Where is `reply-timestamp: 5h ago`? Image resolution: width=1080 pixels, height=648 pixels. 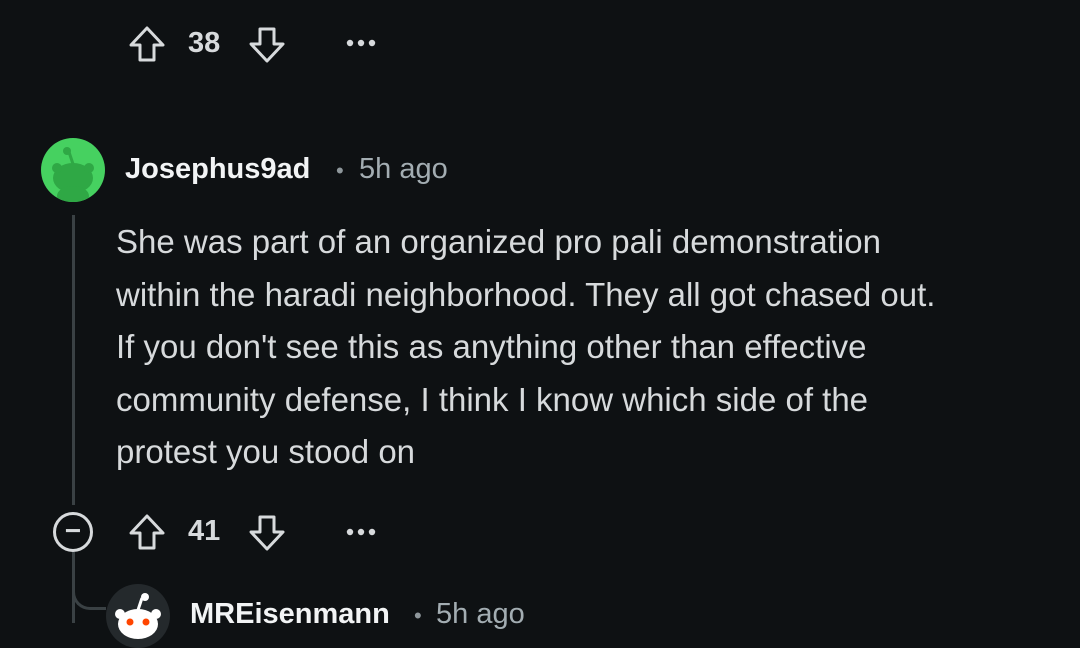
reply-timestamp: 5h ago is located at coordinates (480, 614).